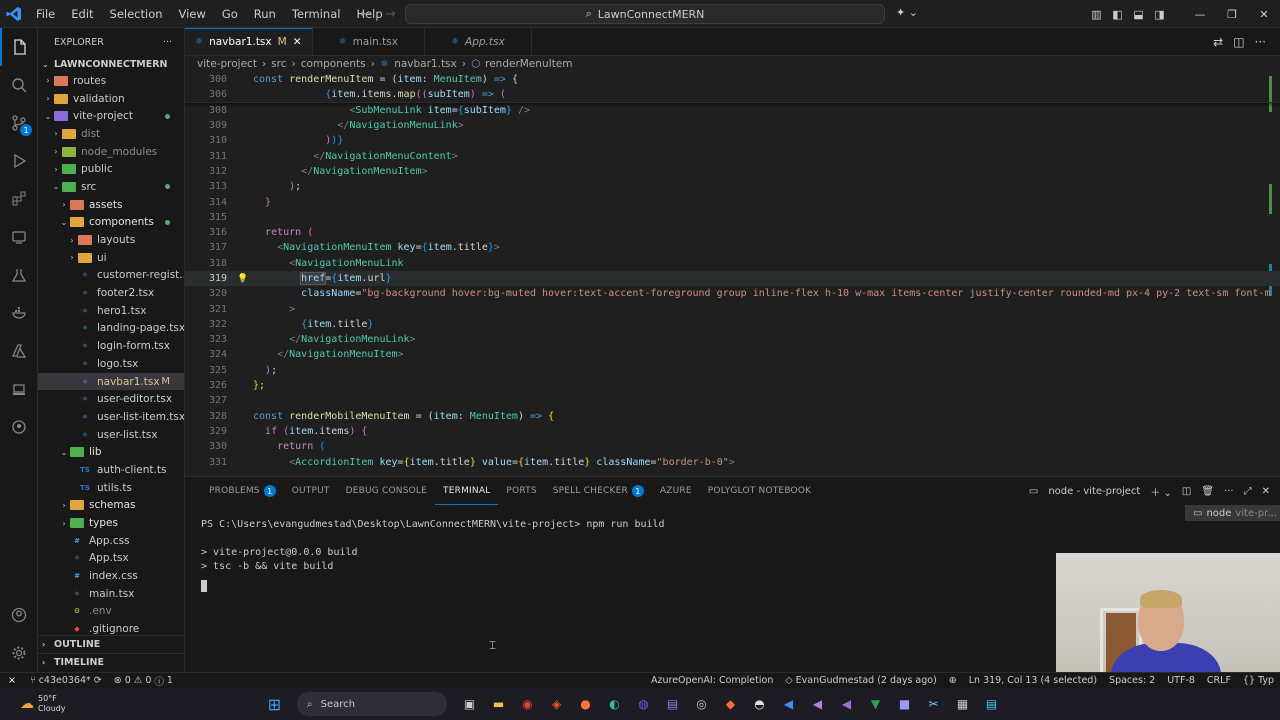 This screenshot has height=720, width=1280. I want to click on folder-item: › dist, so click(111, 134).